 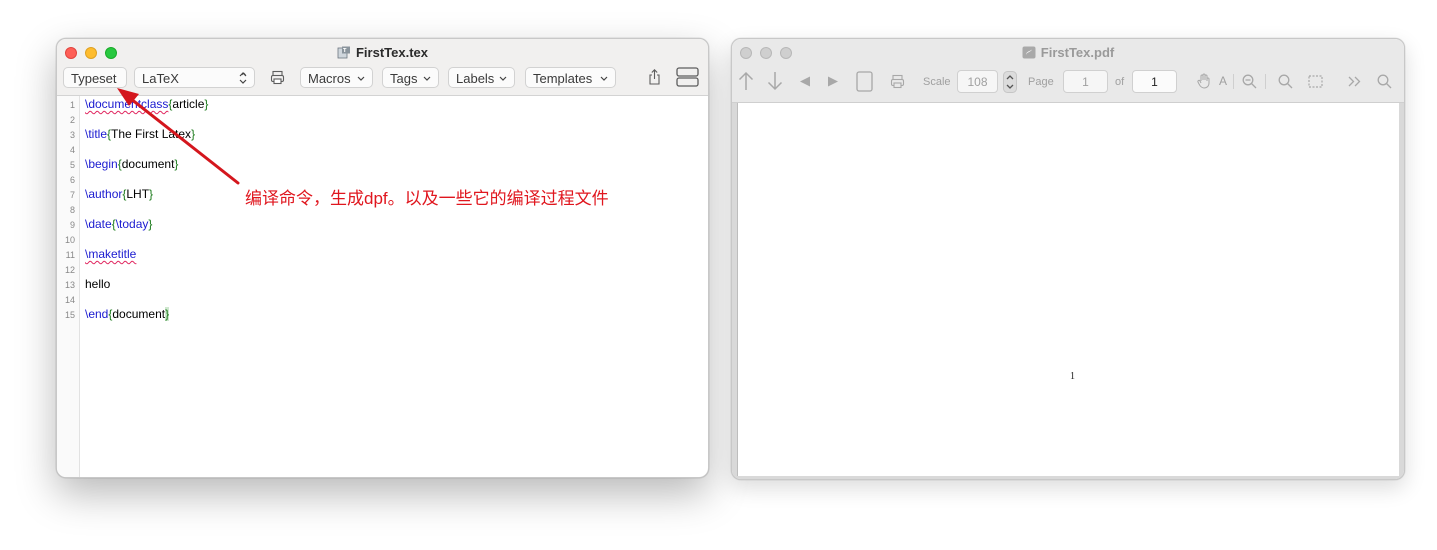 What do you see at coordinates (178, 136) in the screenshot?
I see `annotation-arrow` at bounding box center [178, 136].